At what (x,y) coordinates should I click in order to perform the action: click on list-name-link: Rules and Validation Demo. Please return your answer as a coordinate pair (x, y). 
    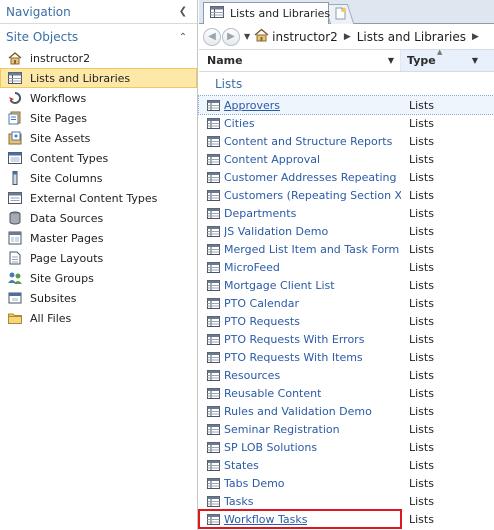
    Looking at the image, I should click on (298, 411).